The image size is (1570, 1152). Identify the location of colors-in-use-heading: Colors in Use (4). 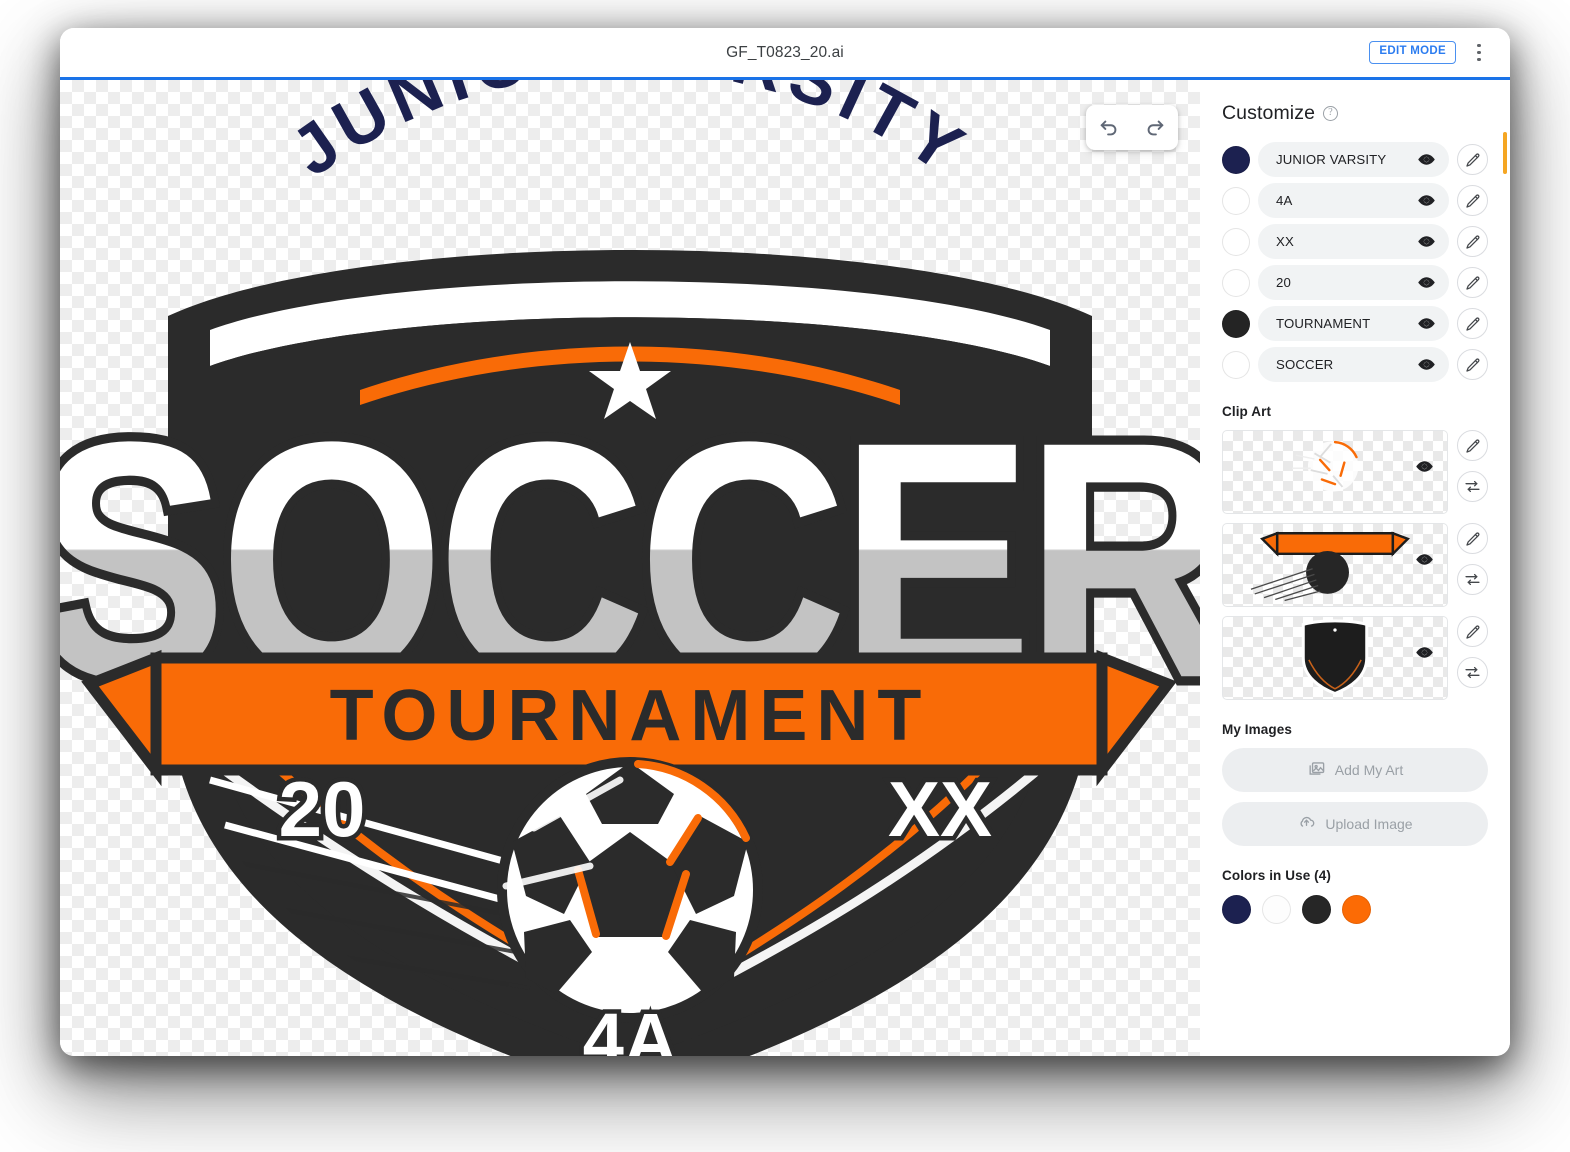
(1276, 875).